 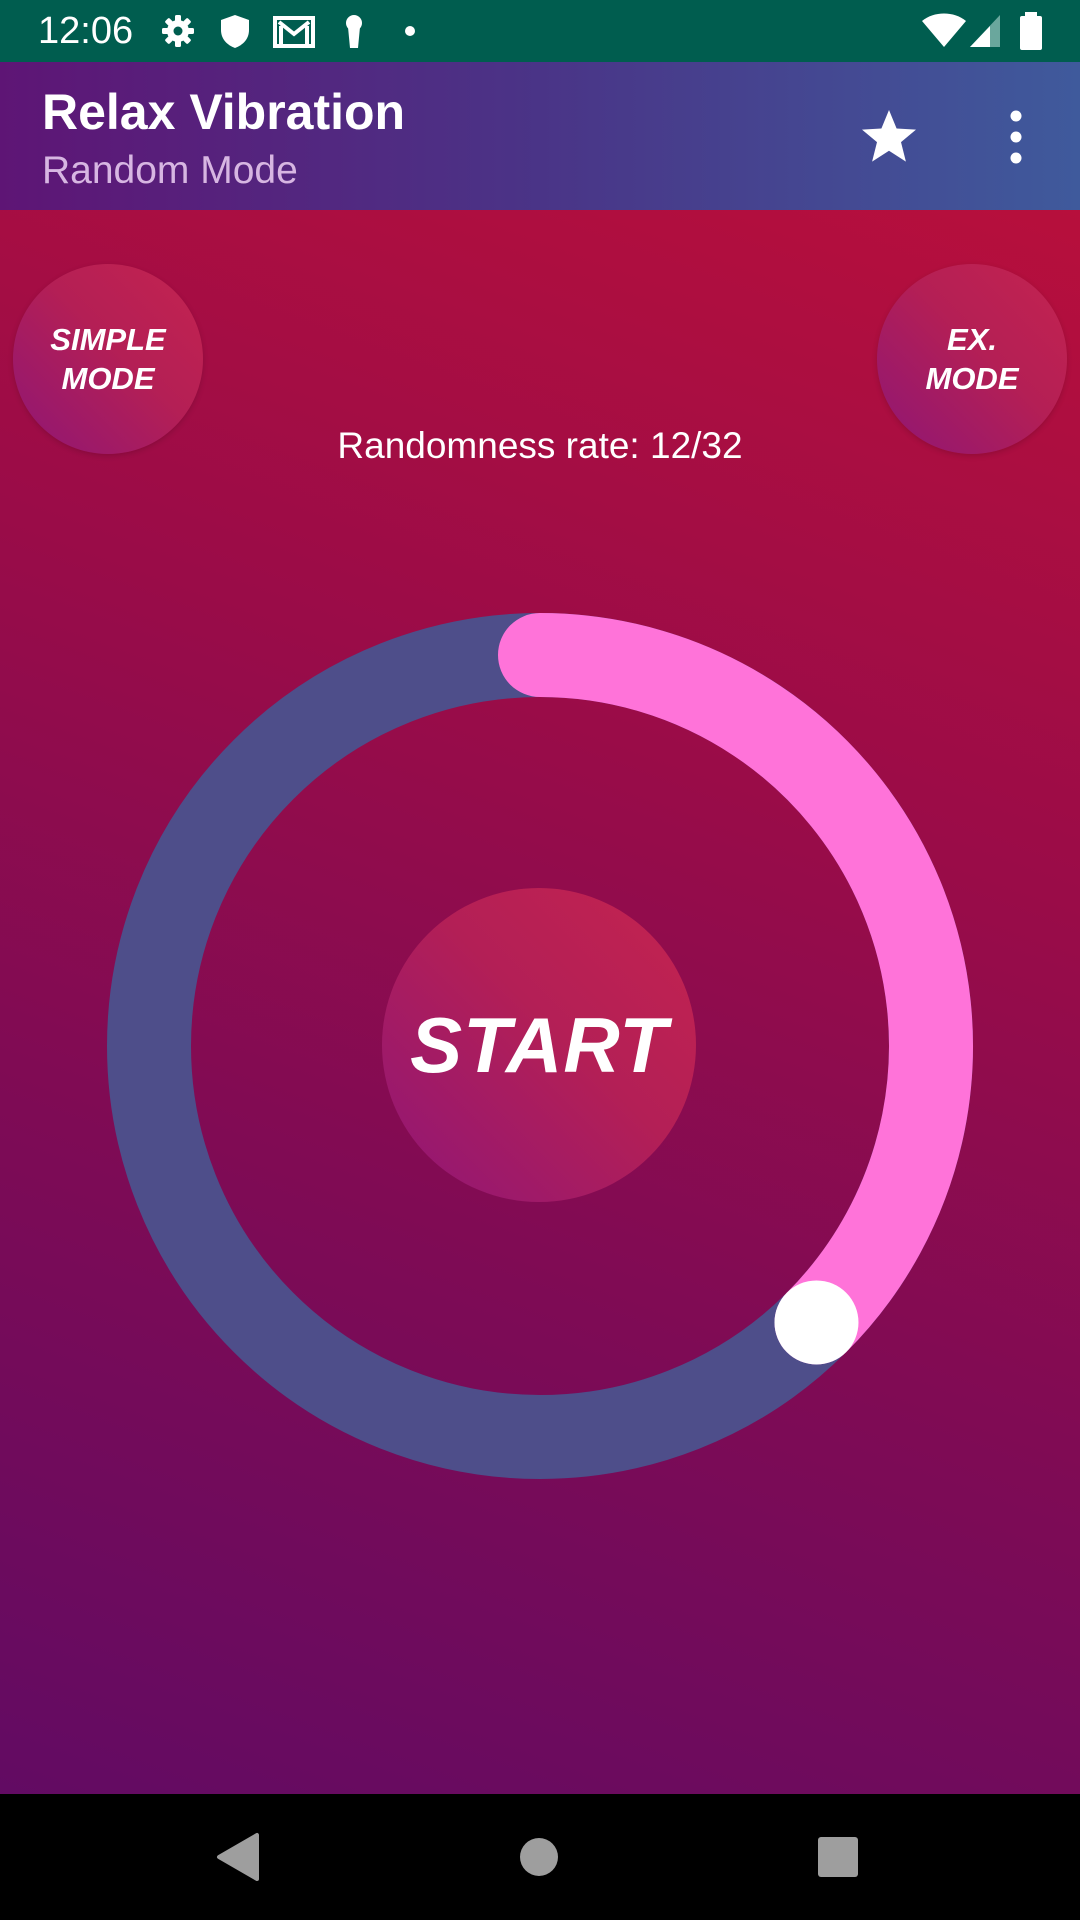 What do you see at coordinates (294, 31) in the screenshot?
I see `gmail-icon` at bounding box center [294, 31].